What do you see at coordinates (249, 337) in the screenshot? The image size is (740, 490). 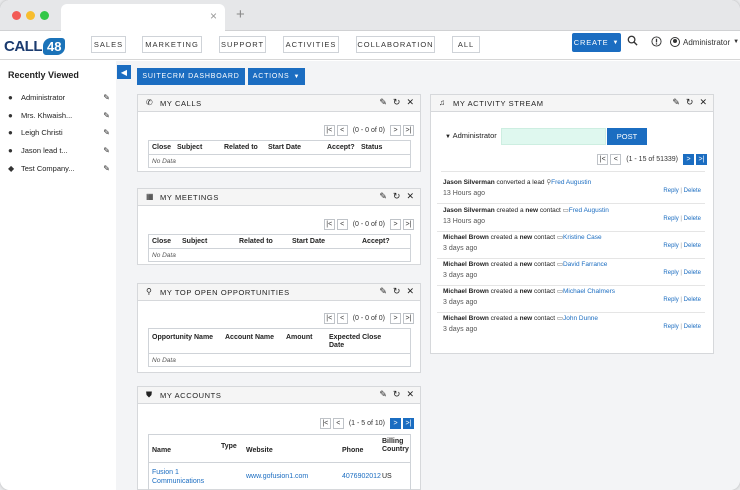 I see `col-account-name: Account Name` at bounding box center [249, 337].